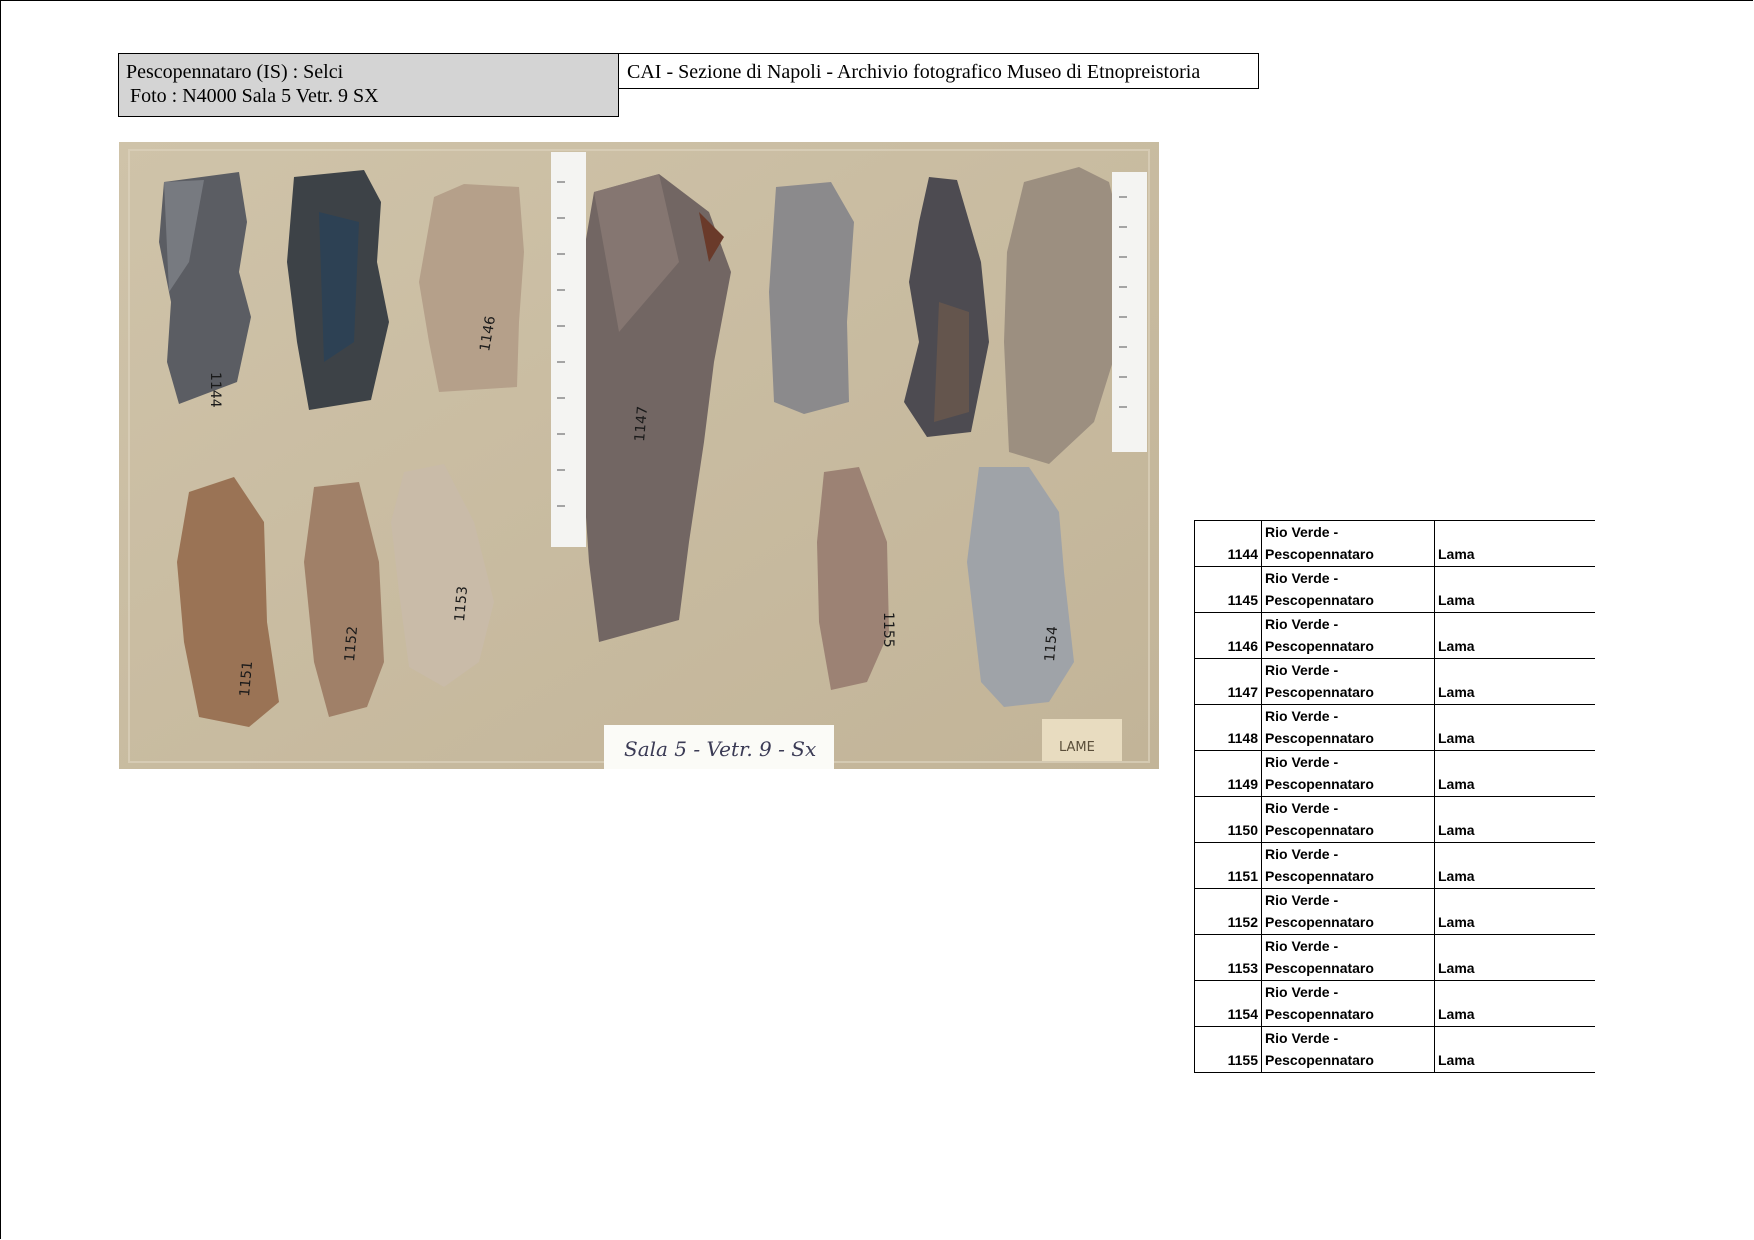 The image size is (1754, 1240). Describe the element at coordinates (1228, 589) in the screenshot. I see `inventory-number: 1145` at that location.